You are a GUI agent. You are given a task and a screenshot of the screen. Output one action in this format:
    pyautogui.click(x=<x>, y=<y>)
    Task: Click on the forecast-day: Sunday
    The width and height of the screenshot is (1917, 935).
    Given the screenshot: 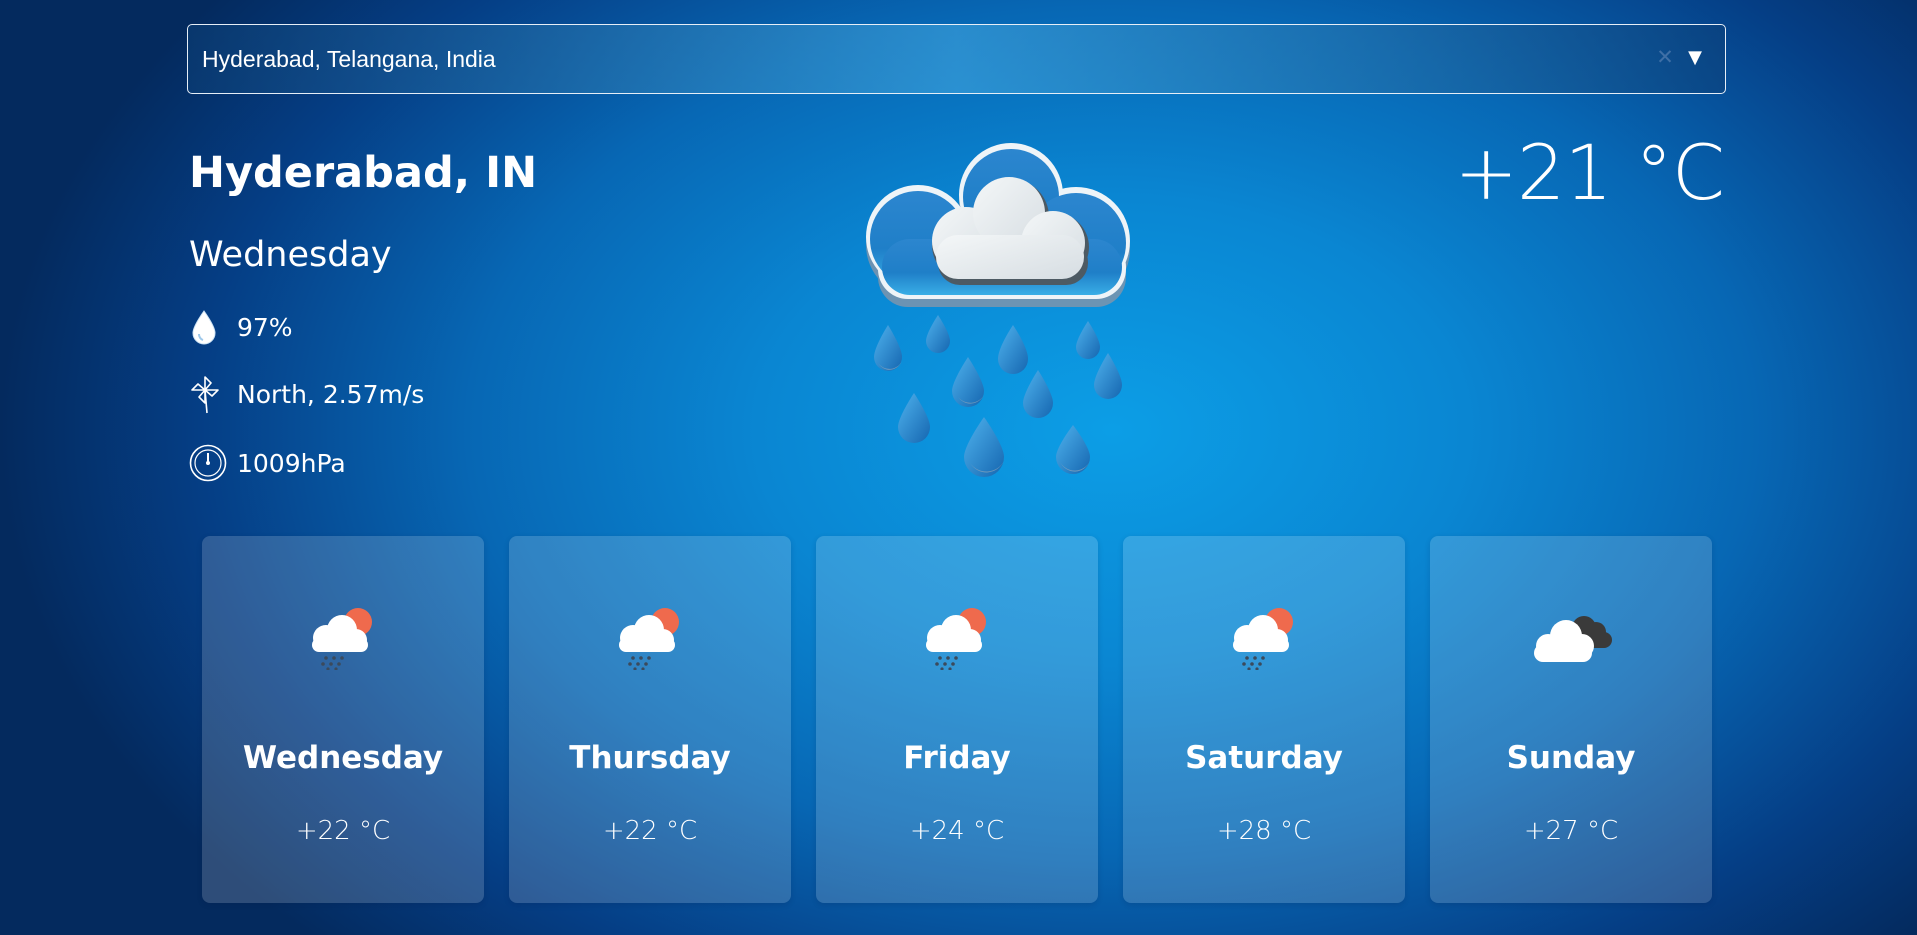 What is the action you would take?
    pyautogui.click(x=1571, y=758)
    